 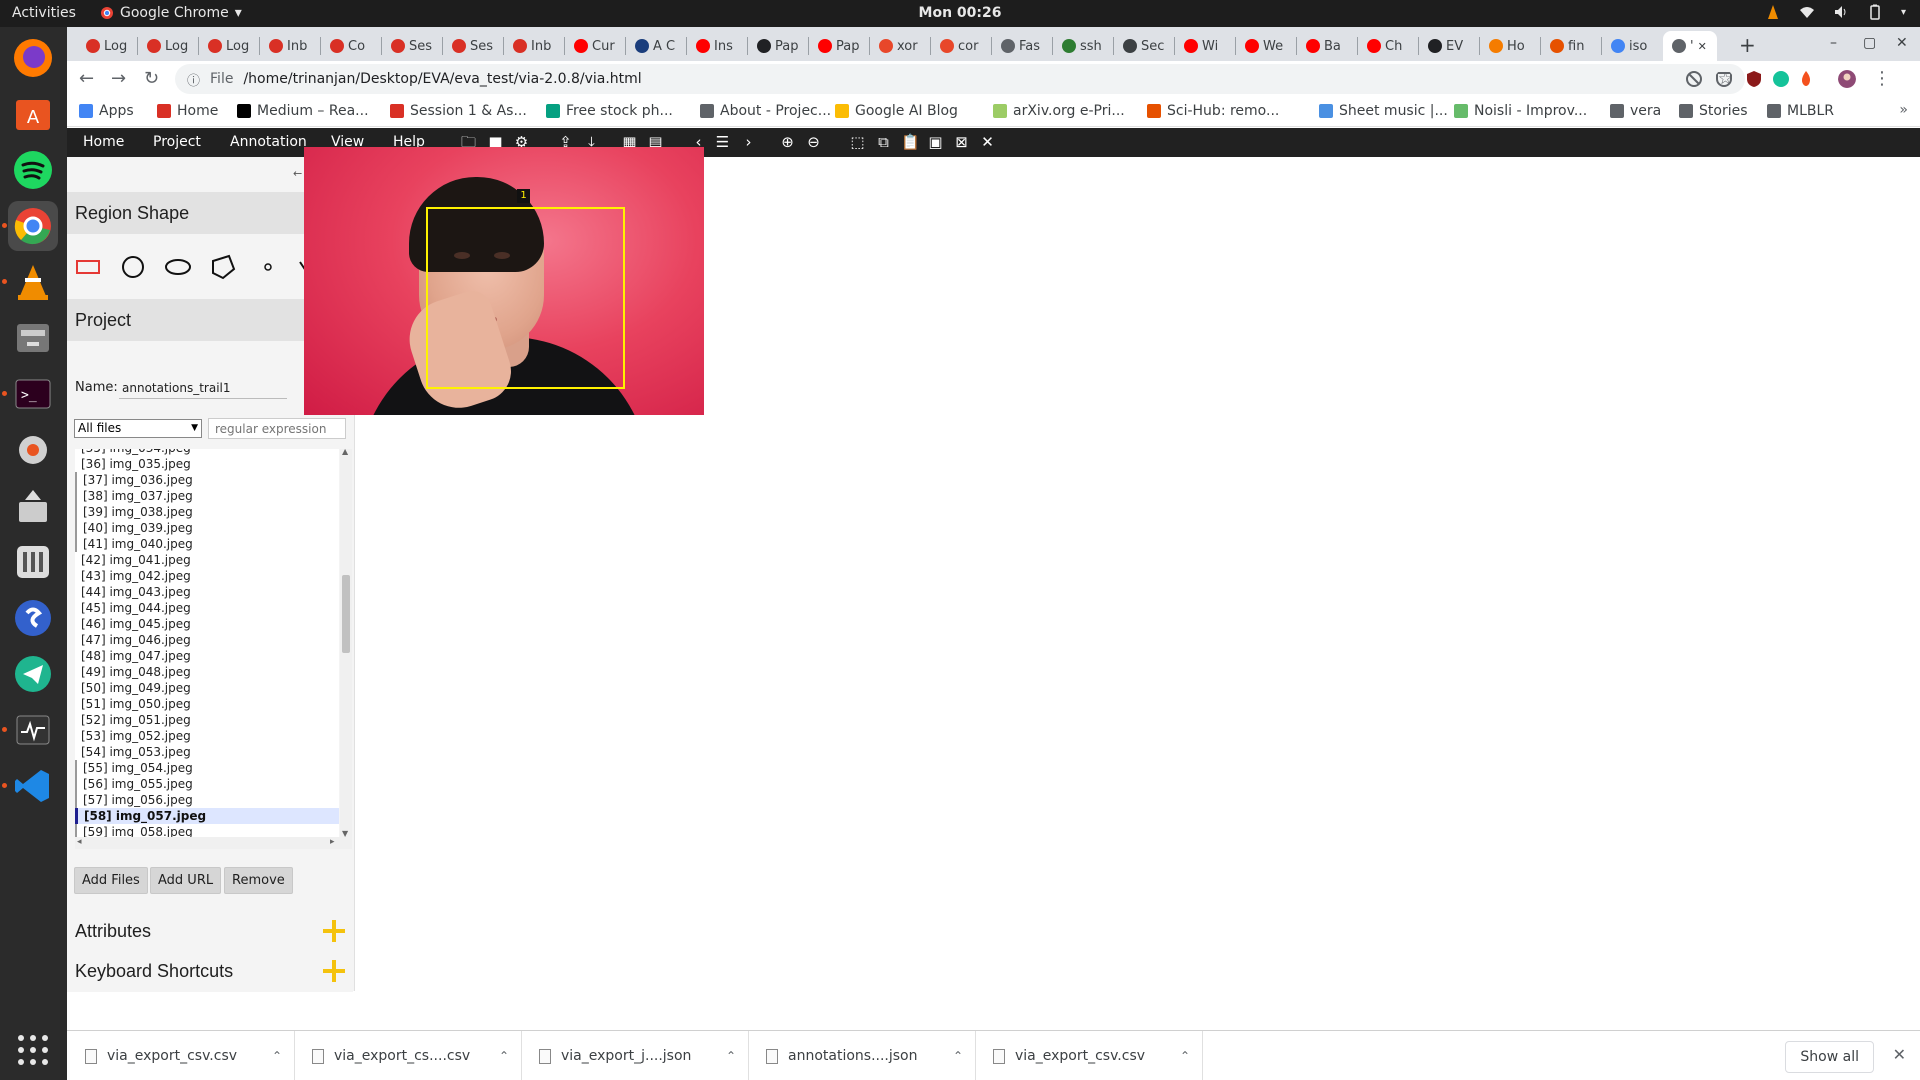 What do you see at coordinates (30, 282) in the screenshot?
I see `vlc-icon` at bounding box center [30, 282].